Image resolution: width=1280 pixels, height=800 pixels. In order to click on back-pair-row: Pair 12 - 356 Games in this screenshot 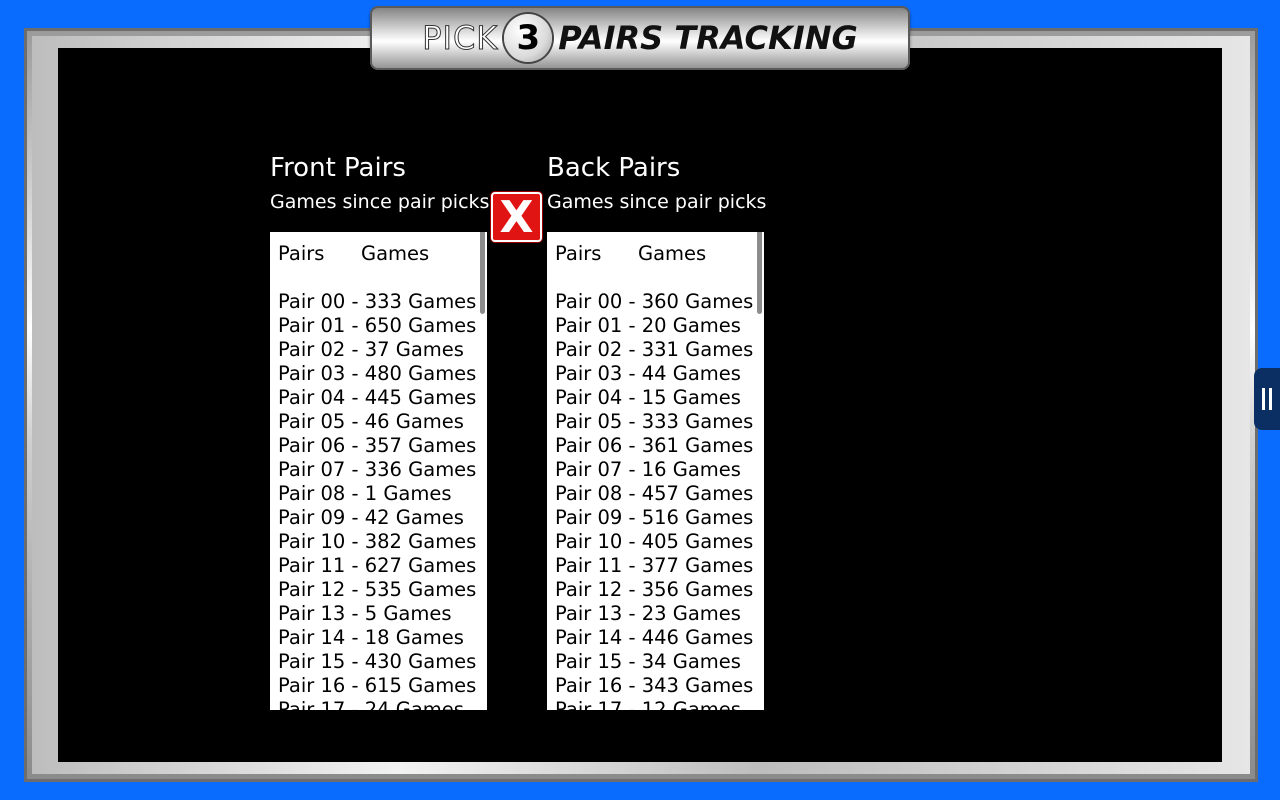, I will do `click(654, 590)`.